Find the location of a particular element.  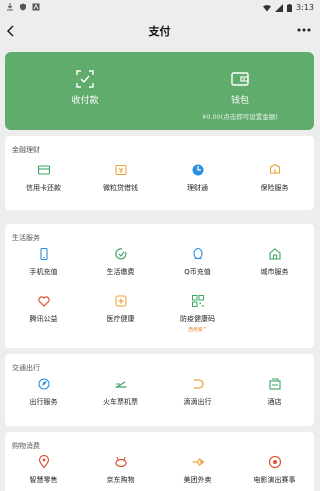

health-code-tag: 西经家^ is located at coordinates (197, 330).